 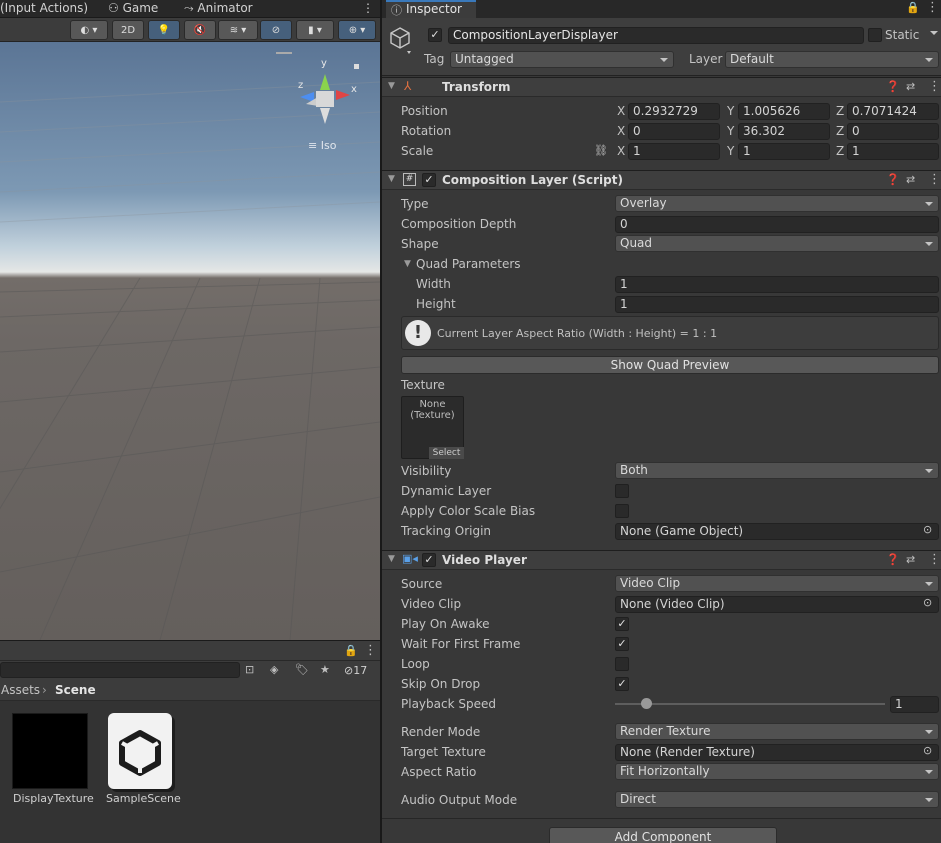 I want to click on video-player-header: ▼ ▣◂ ✓ Video Player ❓ ⇄ ⋮, so click(x=661, y=560).